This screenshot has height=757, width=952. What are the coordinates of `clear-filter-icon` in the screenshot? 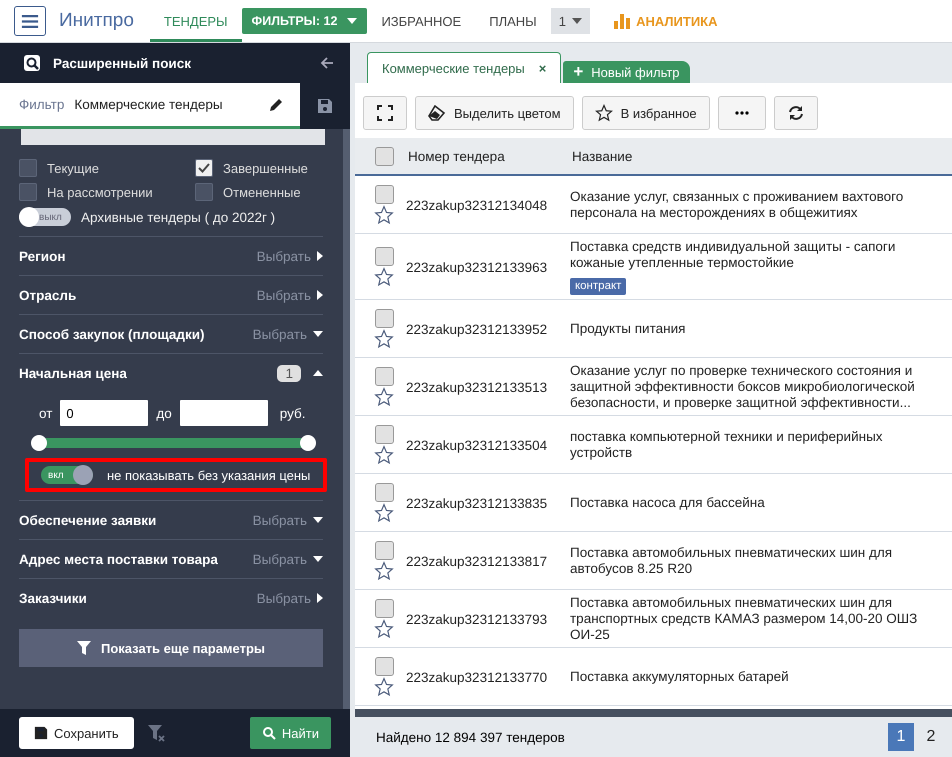 It's located at (157, 733).